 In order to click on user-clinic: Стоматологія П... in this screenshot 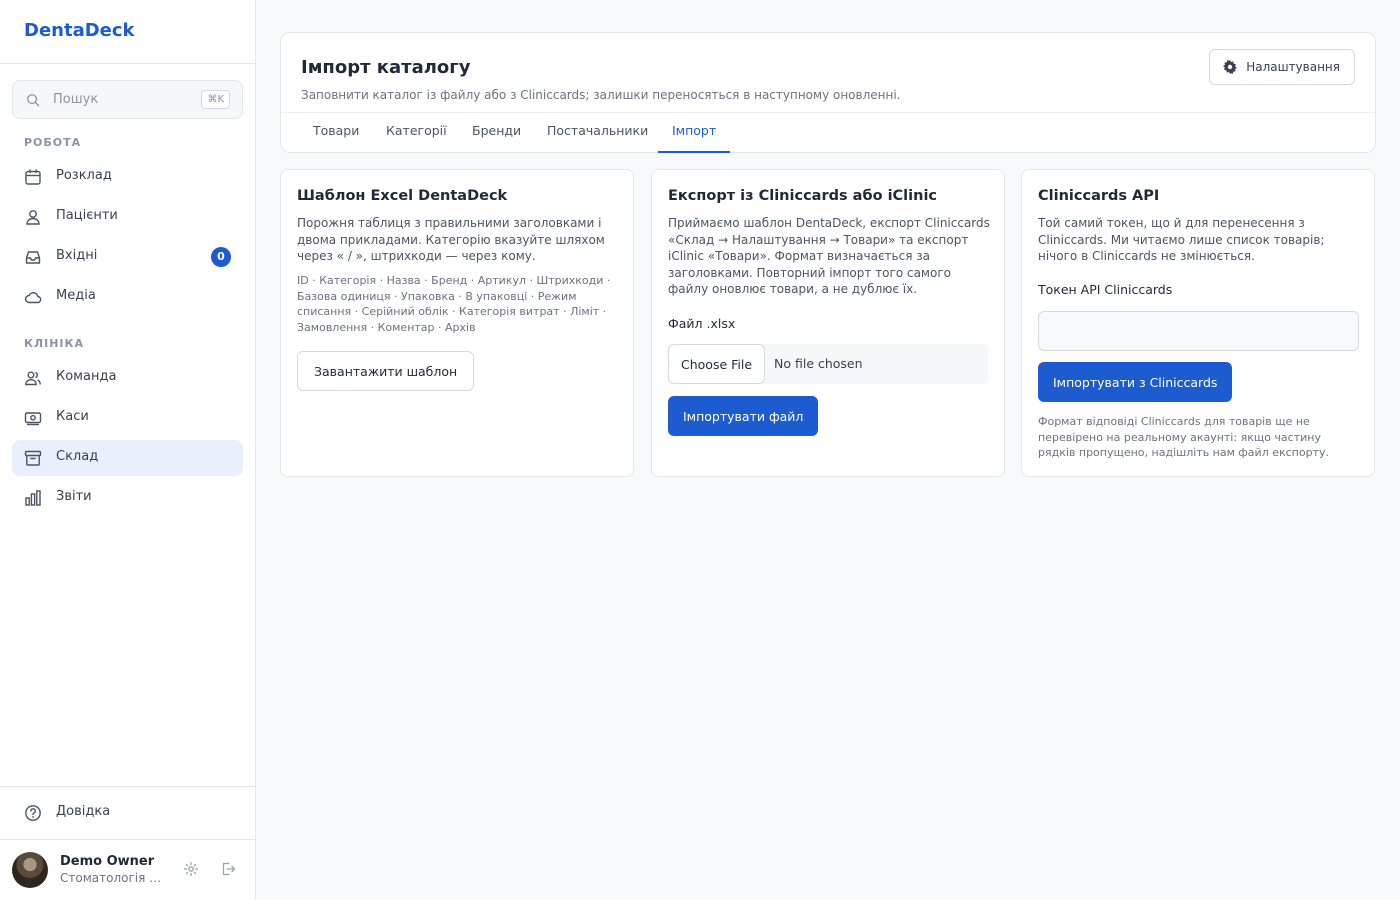, I will do `click(112, 878)`.